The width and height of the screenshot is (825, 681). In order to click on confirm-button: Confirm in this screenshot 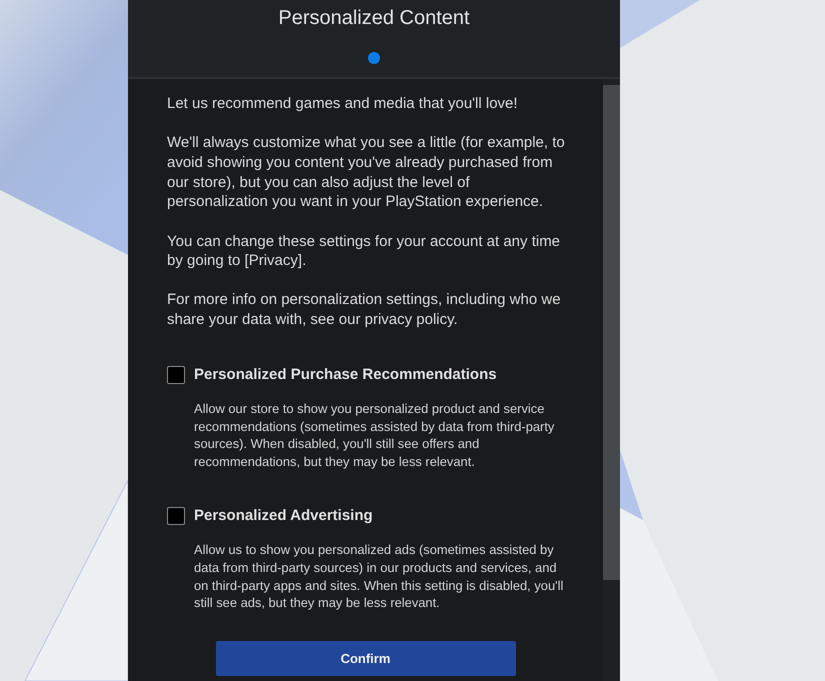, I will do `click(366, 658)`.